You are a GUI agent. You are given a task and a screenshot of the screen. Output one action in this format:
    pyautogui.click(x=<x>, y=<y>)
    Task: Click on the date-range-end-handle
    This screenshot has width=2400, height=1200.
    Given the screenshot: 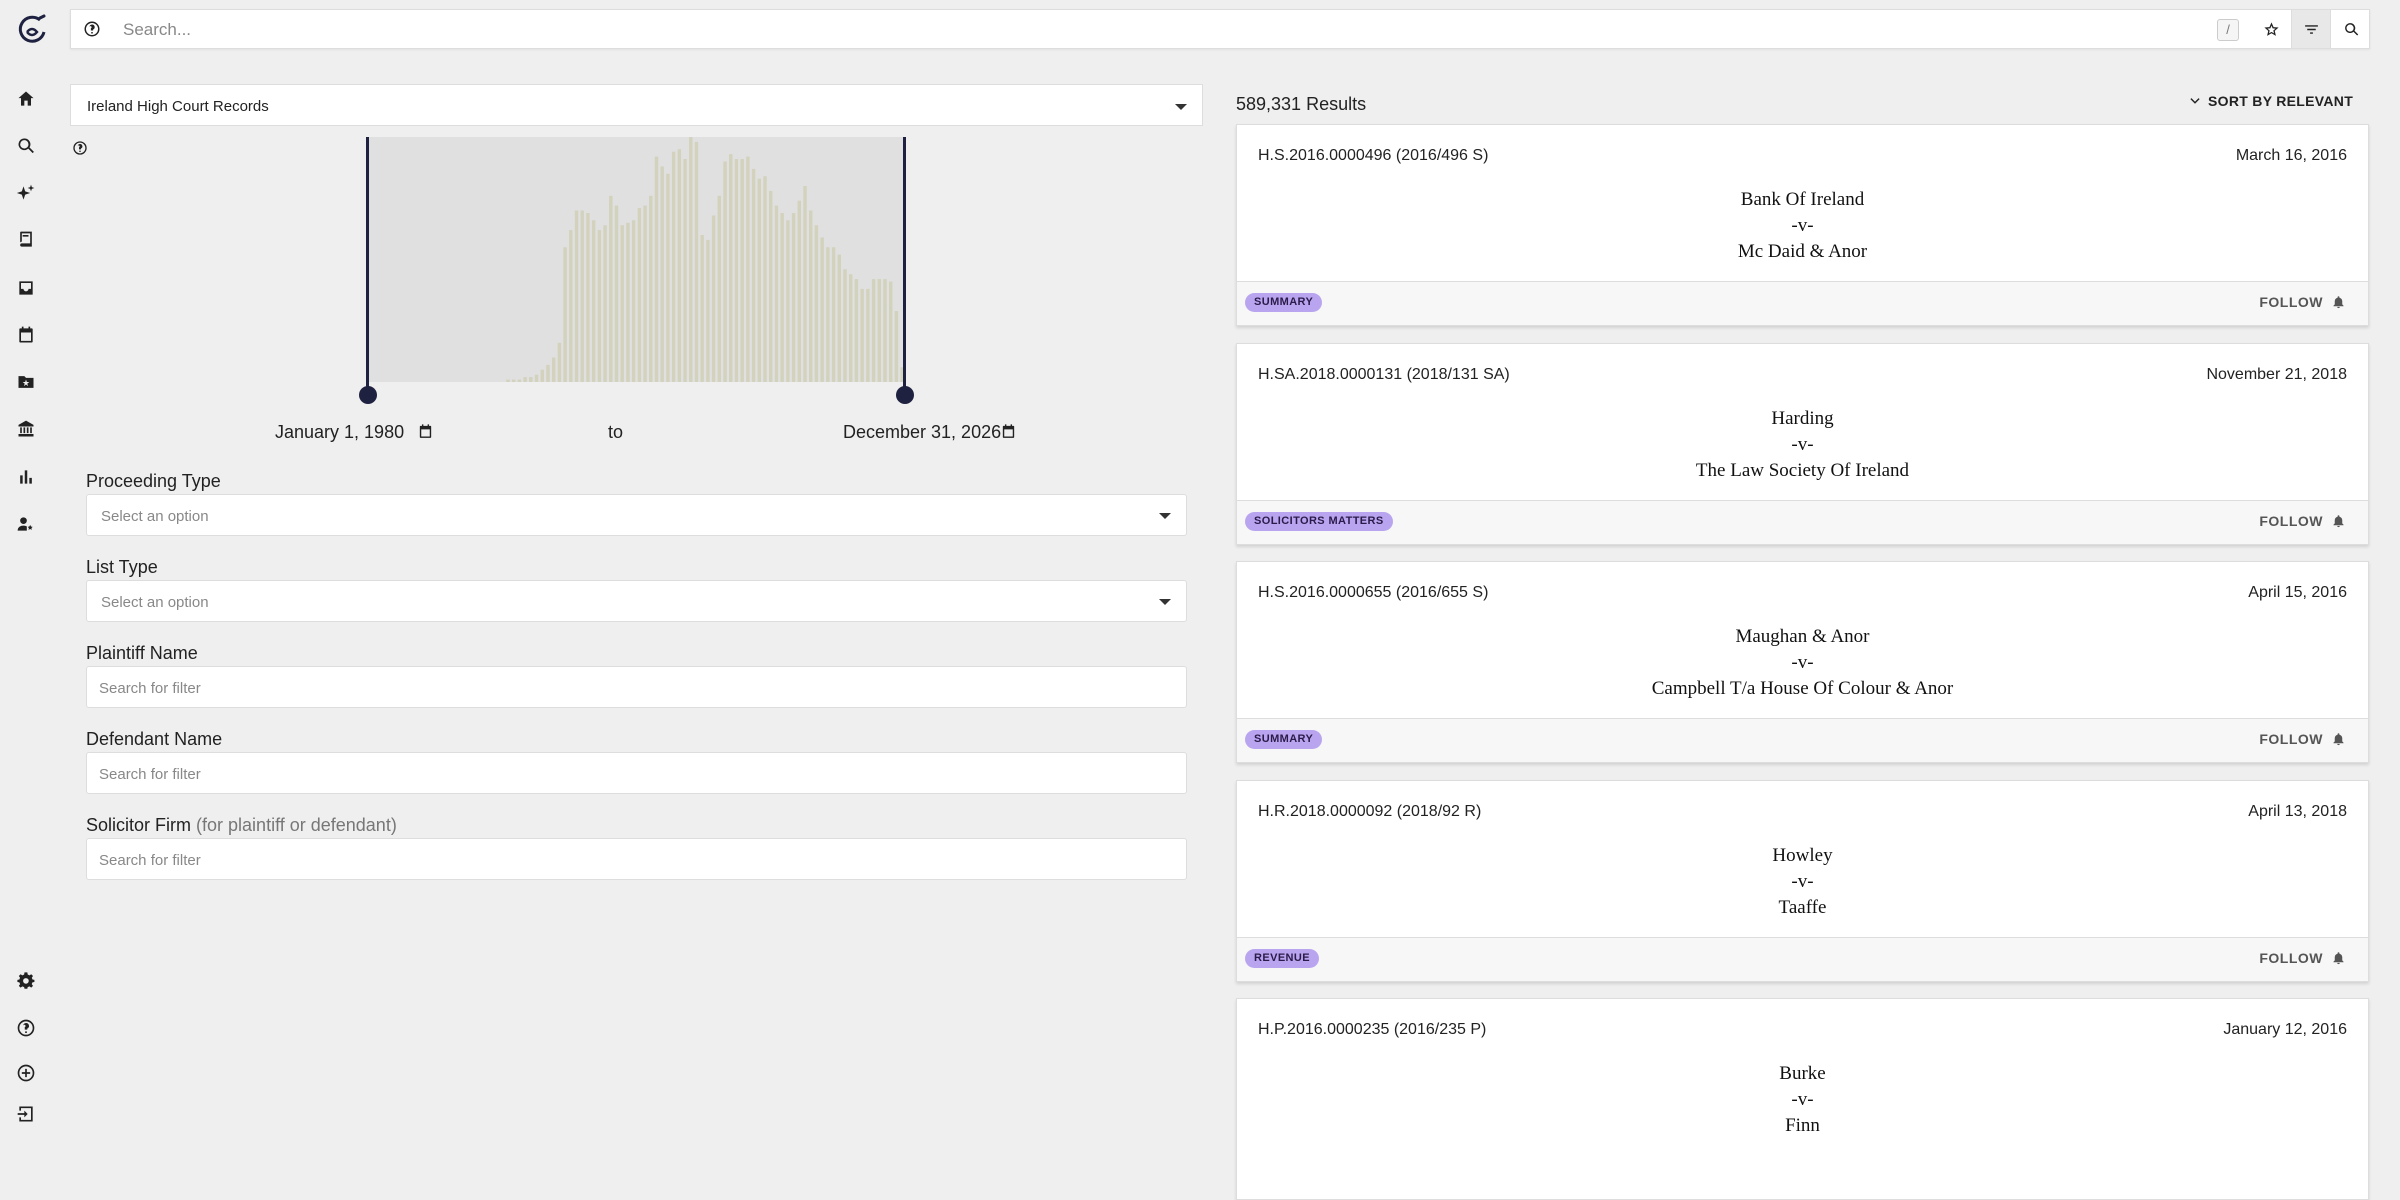 What is the action you would take?
    pyautogui.click(x=905, y=395)
    